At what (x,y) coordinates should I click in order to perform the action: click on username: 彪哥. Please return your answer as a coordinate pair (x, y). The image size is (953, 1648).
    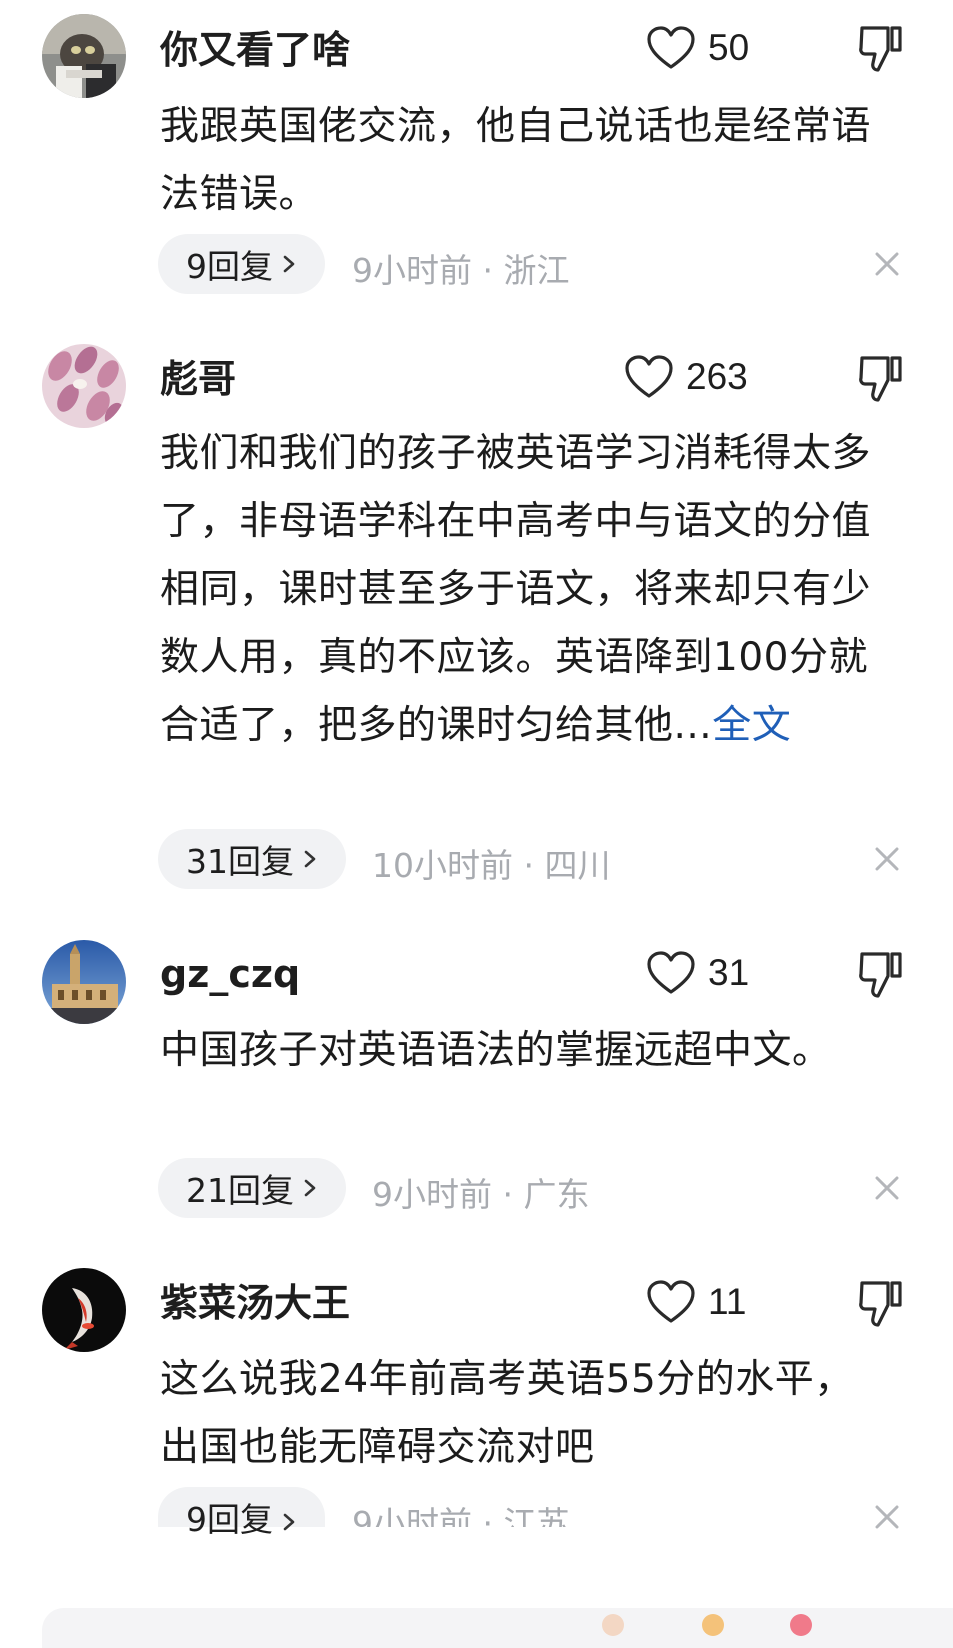
    Looking at the image, I should click on (198, 379).